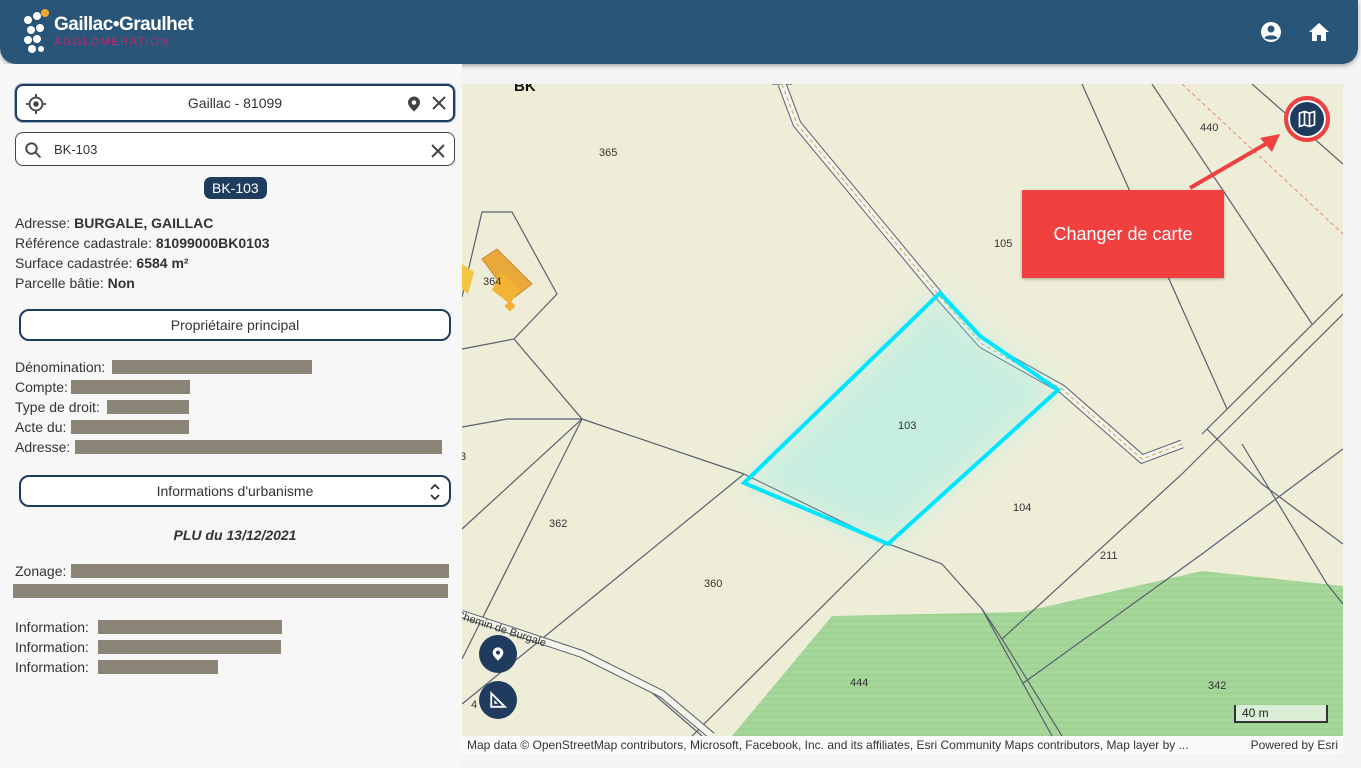 The height and width of the screenshot is (768, 1361). What do you see at coordinates (492, 282) in the screenshot?
I see `parcel-label-364: 364` at bounding box center [492, 282].